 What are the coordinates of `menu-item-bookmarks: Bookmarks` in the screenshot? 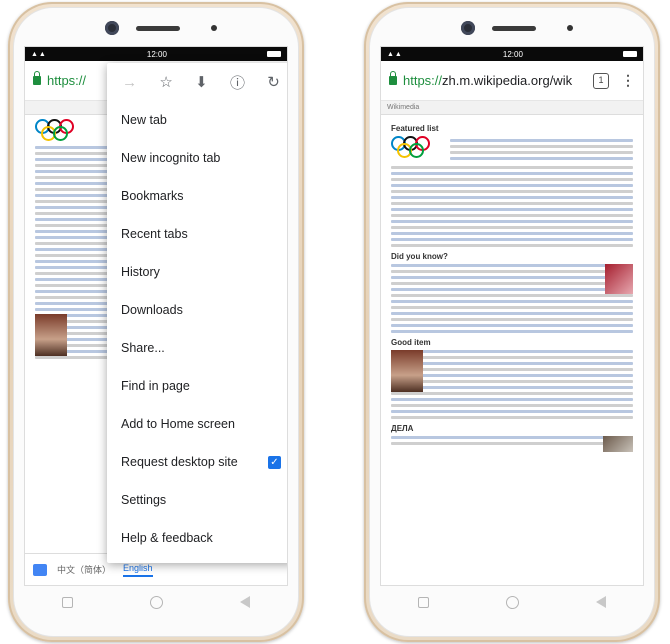 It's located at (197, 196).